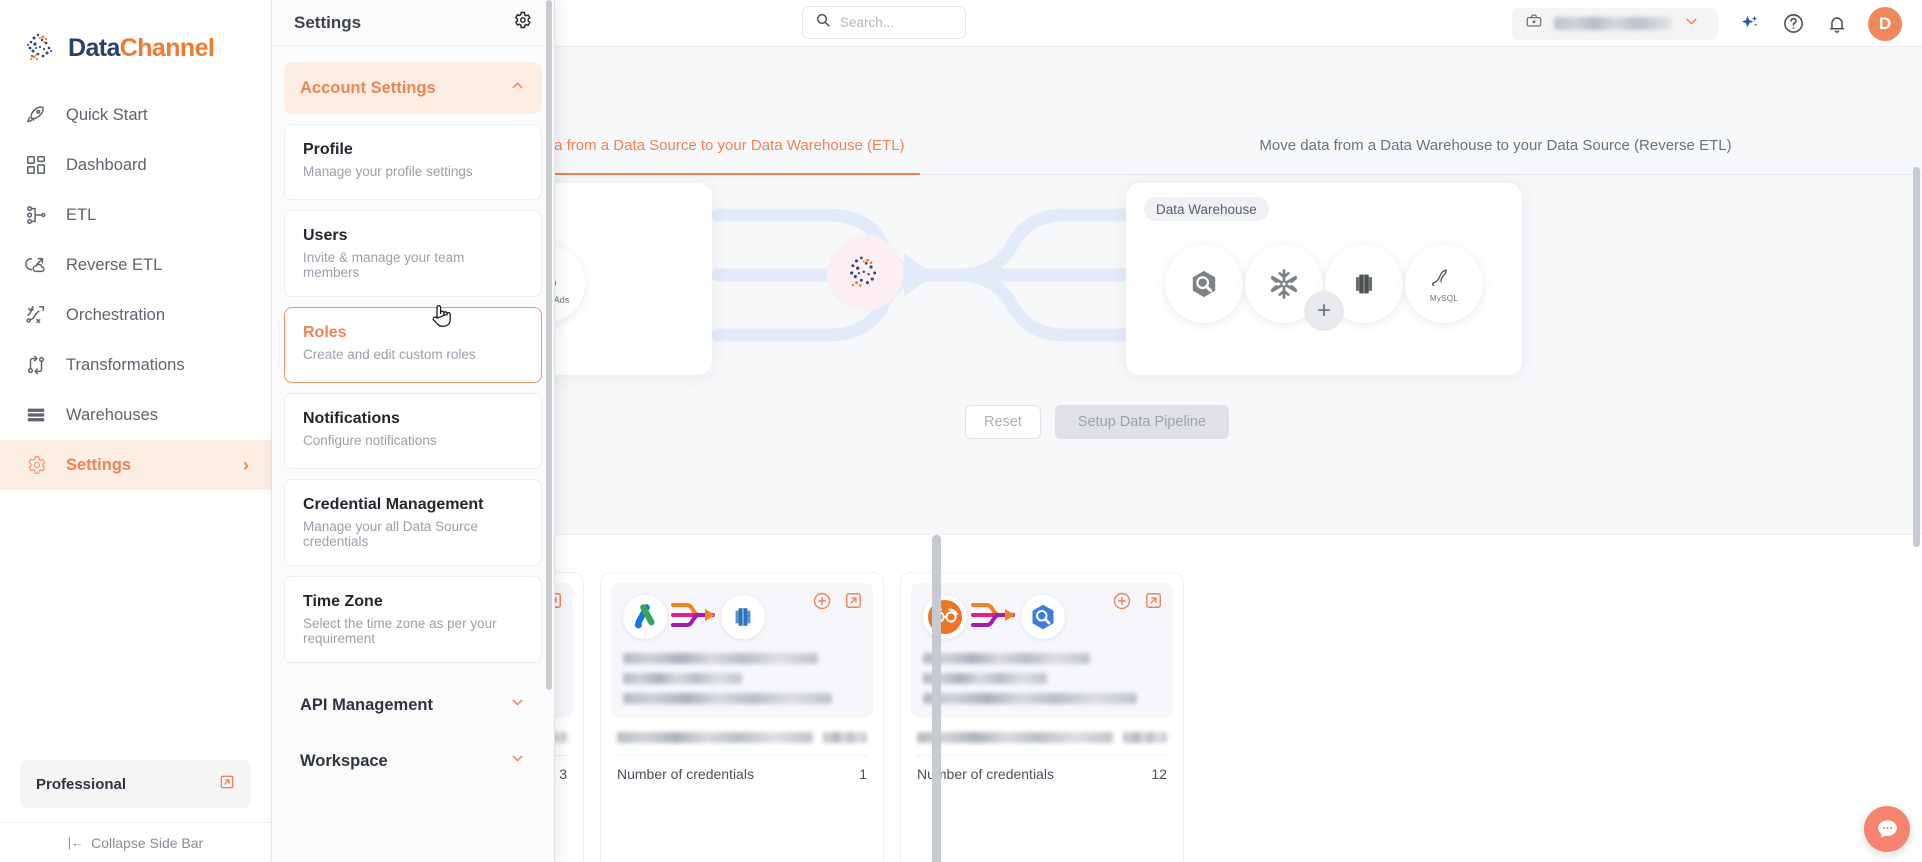 The image size is (1922, 862). What do you see at coordinates (721, 658) in the screenshot?
I see `pipeline-card-name-redacted` at bounding box center [721, 658].